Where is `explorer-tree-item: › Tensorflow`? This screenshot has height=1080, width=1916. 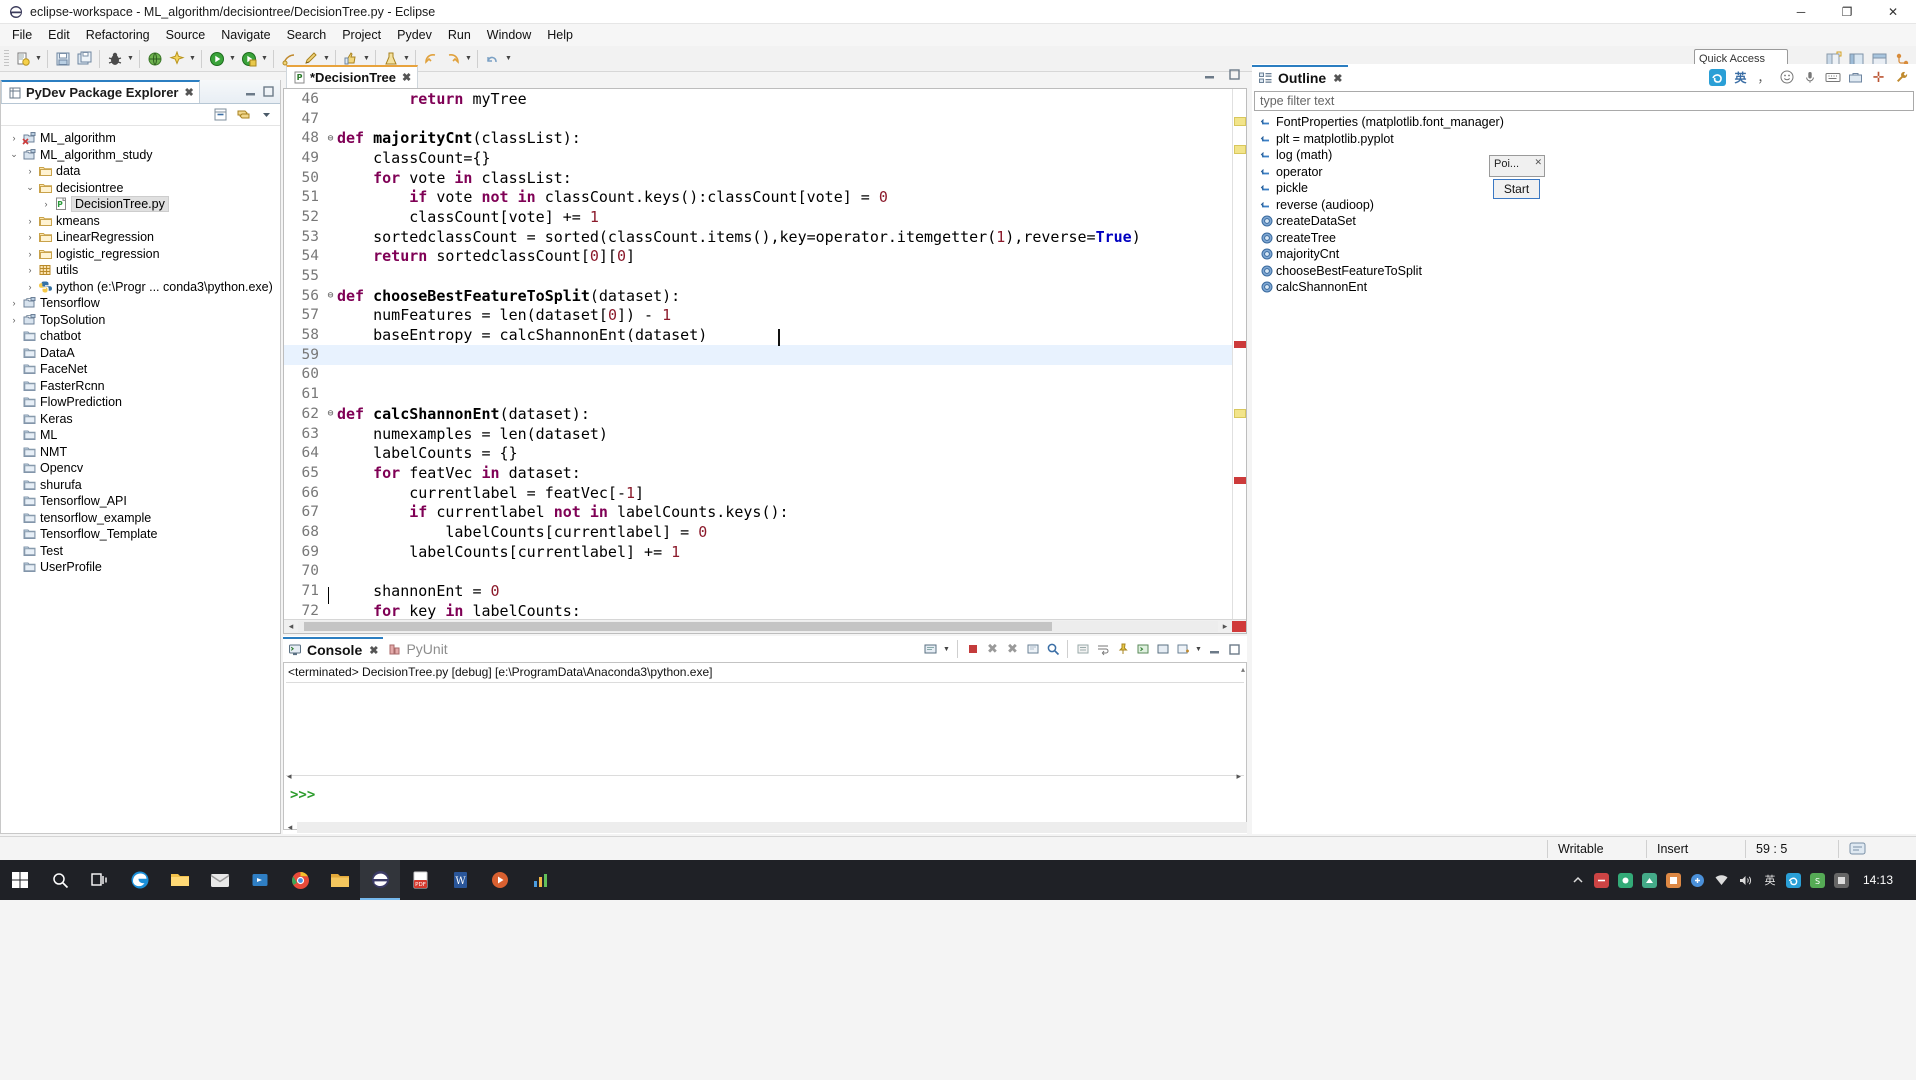
explorer-tree-item: › Tensorflow is located at coordinates (140, 303).